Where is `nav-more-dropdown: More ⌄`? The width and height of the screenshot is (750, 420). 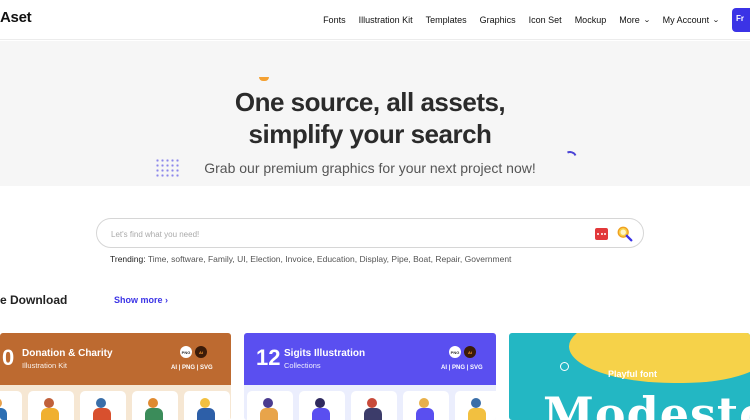
nav-more-dropdown: More ⌄ is located at coordinates (635, 20).